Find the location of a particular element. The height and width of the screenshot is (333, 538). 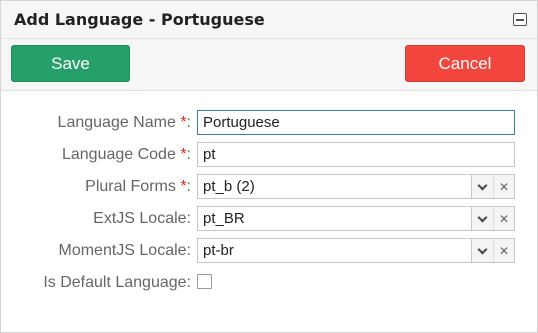

extjs-locale-select: pt_BR is located at coordinates (334, 218).